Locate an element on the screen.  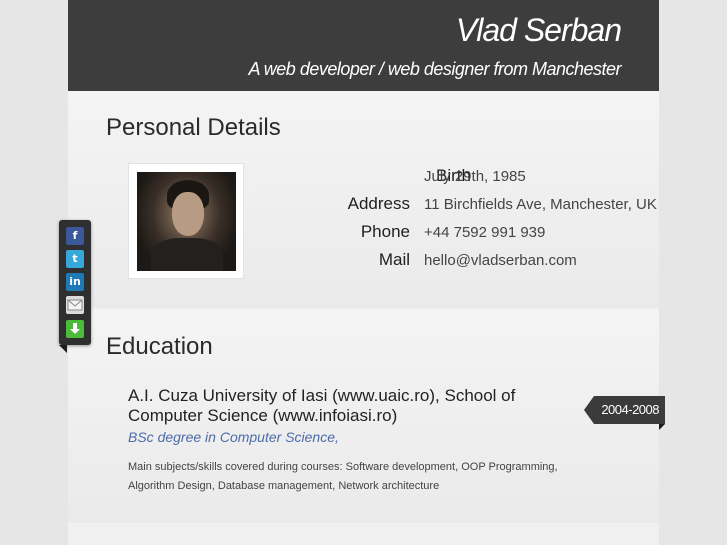
profile-photo is located at coordinates (186, 221).